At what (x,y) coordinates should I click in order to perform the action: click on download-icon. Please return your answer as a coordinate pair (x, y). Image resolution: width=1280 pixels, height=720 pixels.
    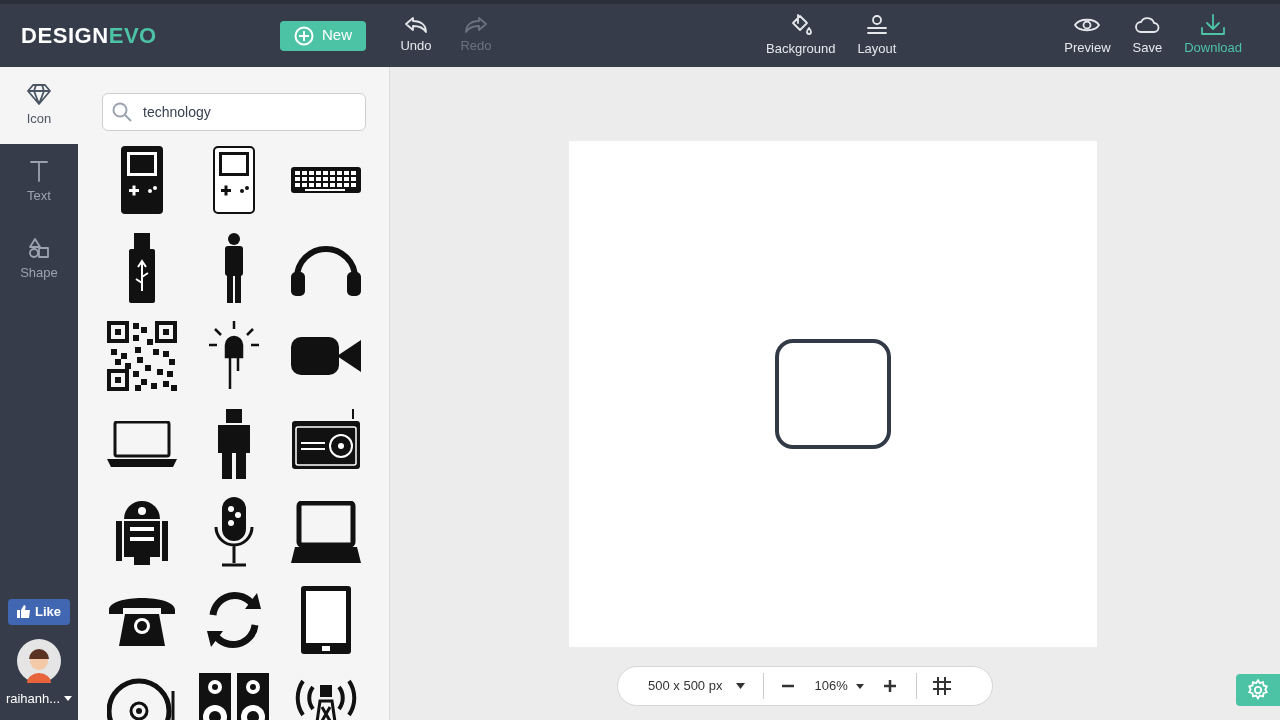
    Looking at the image, I should click on (1213, 24).